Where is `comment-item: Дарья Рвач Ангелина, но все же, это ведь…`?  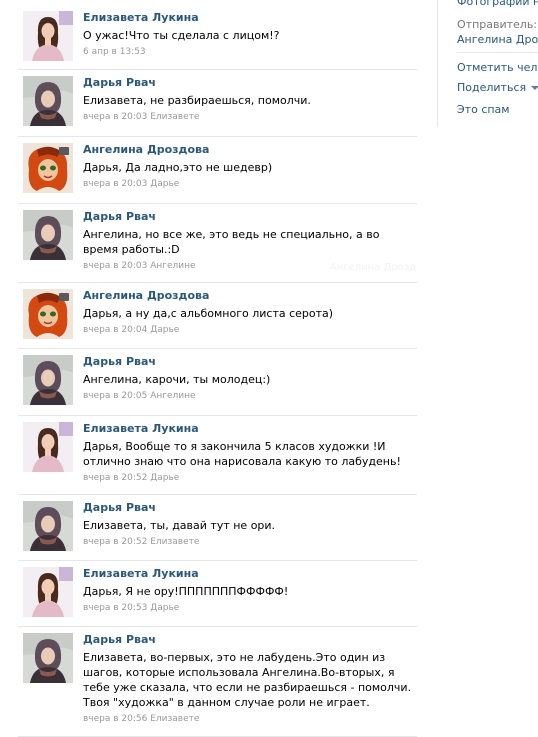 comment-item: Дарья Рвач Ангелина, но все же, это ведь… is located at coordinates (217, 243).